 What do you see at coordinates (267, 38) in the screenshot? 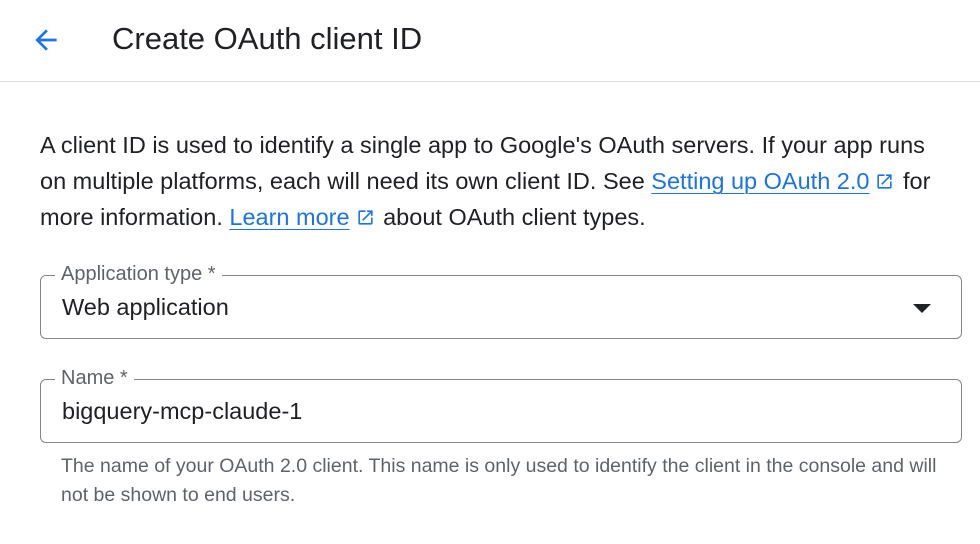
I see `page-title: Create OAuth client ID` at bounding box center [267, 38].